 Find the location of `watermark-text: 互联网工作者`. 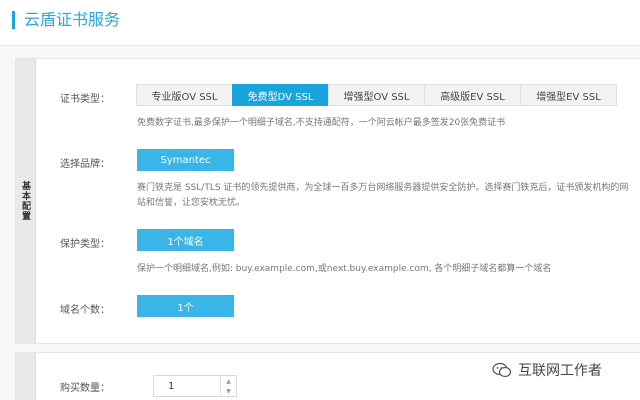

watermark-text: 互联网工作者 is located at coordinates (560, 371).